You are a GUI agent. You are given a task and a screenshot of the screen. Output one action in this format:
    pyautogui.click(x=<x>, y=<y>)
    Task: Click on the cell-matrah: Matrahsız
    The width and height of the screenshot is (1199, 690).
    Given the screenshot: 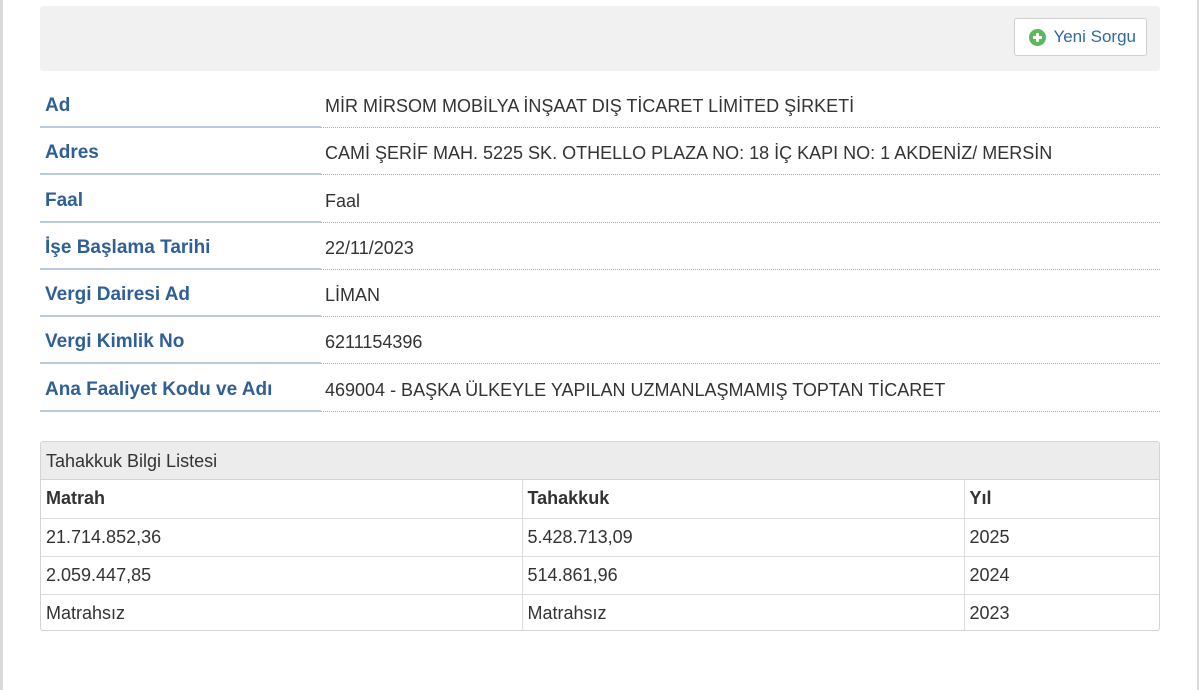 What is the action you would take?
    pyautogui.click(x=282, y=612)
    